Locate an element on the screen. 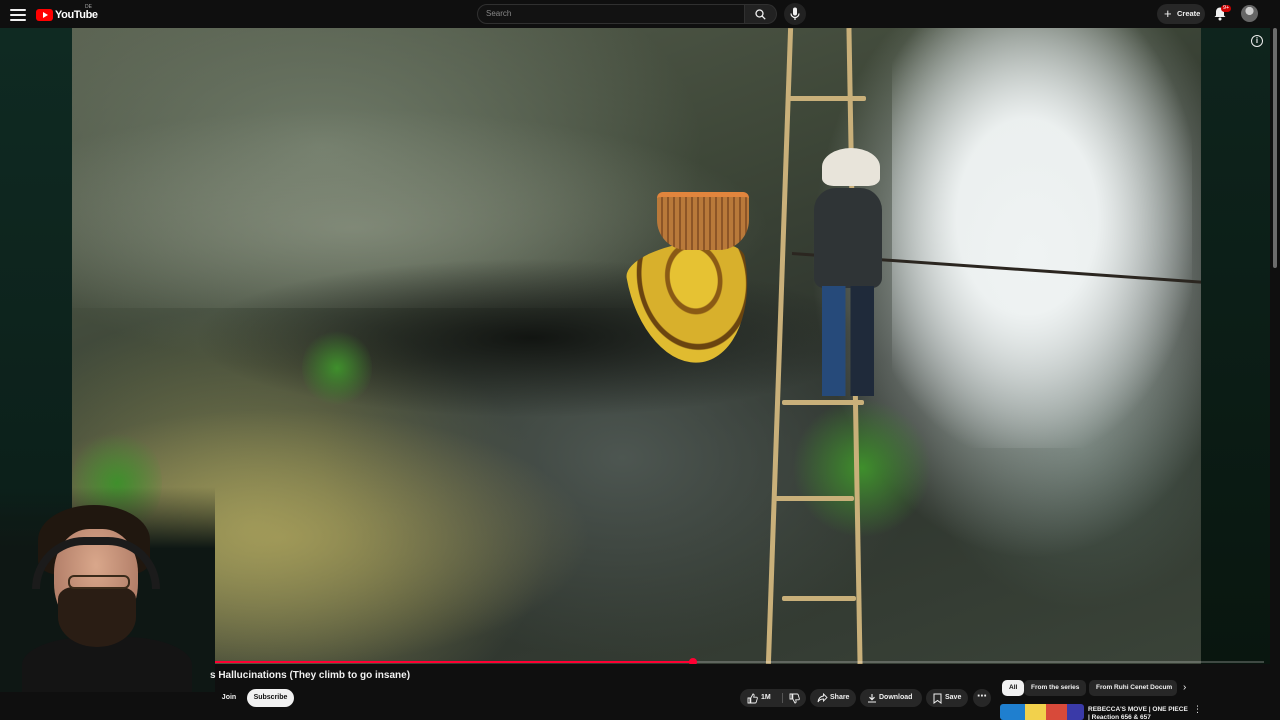 This screenshot has height=720, width=1280. share-button: Share is located at coordinates (833, 698).